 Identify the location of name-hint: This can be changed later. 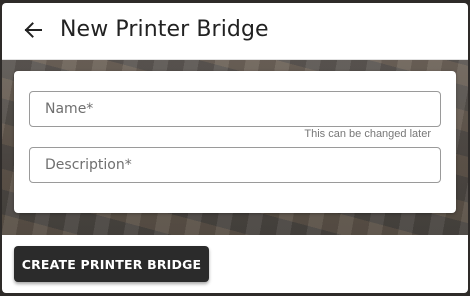
(367, 134).